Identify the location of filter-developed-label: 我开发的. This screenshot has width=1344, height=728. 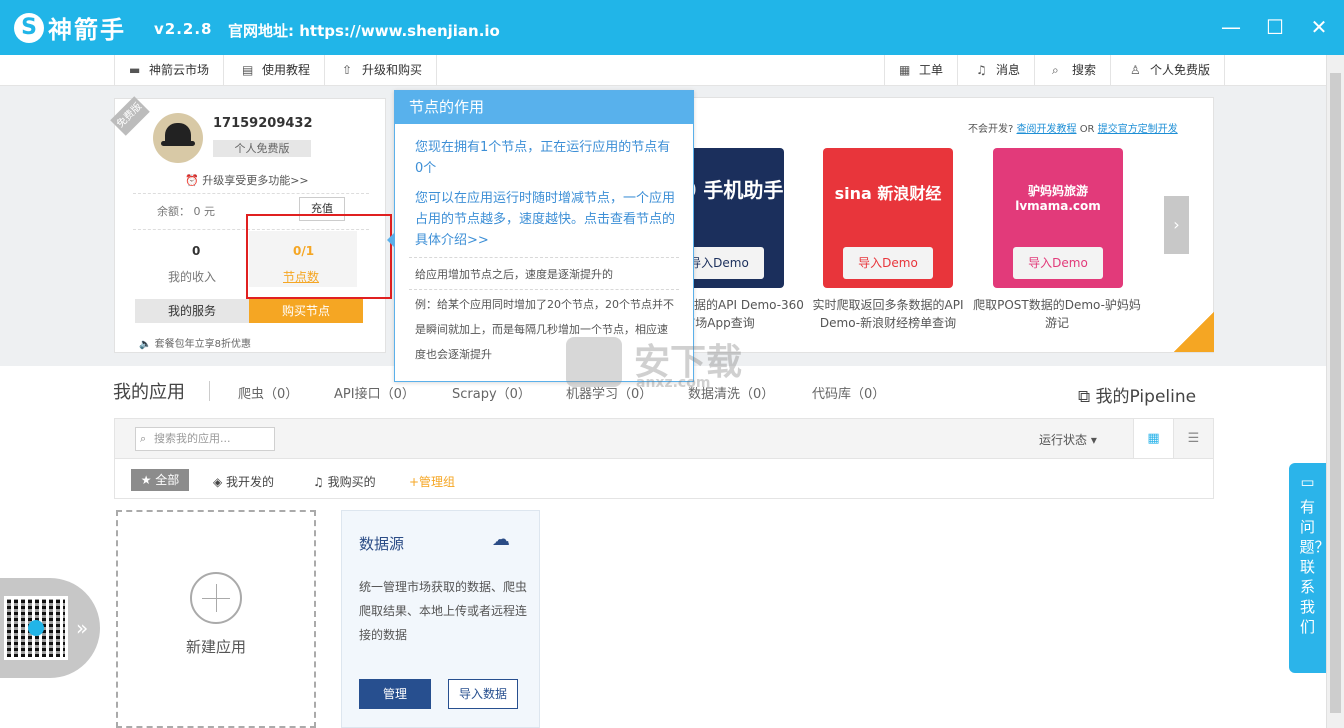
(250, 482).